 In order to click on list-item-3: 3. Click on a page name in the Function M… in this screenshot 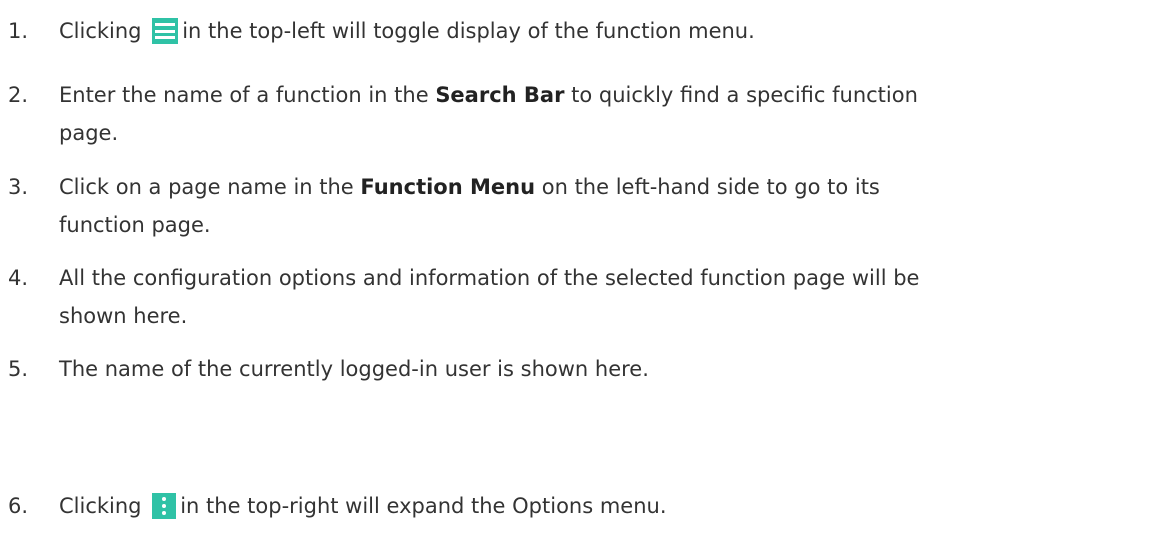, I will do `click(583, 206)`.